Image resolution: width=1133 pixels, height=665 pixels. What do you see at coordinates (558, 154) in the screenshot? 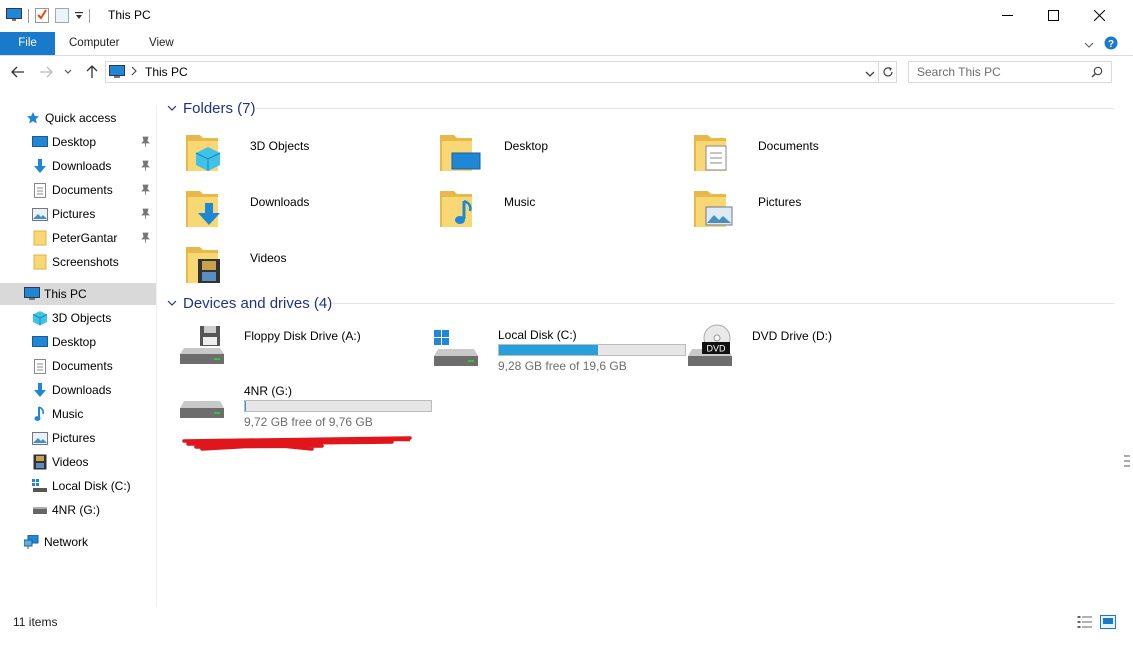
I see `folder-tile-desktop: Desktop` at bounding box center [558, 154].